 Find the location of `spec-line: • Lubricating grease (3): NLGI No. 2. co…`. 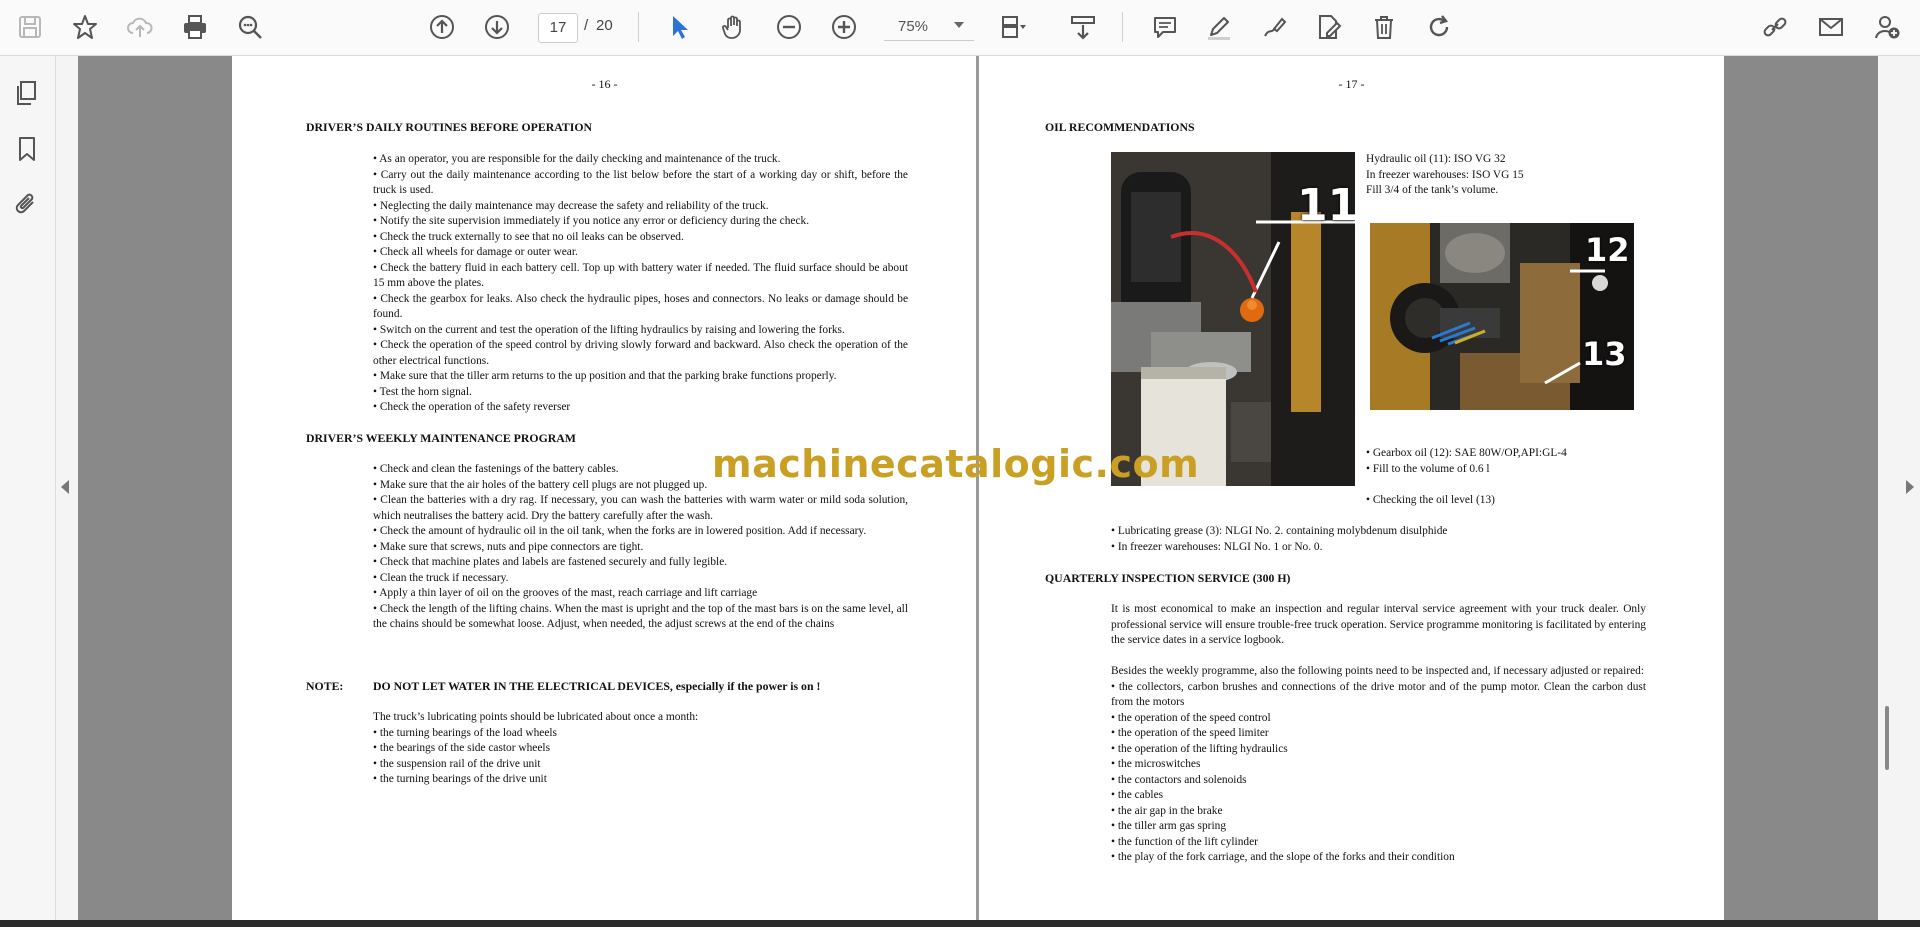

spec-line: • Lubricating grease (3): NLGI No. 2. co… is located at coordinates (1279, 531).